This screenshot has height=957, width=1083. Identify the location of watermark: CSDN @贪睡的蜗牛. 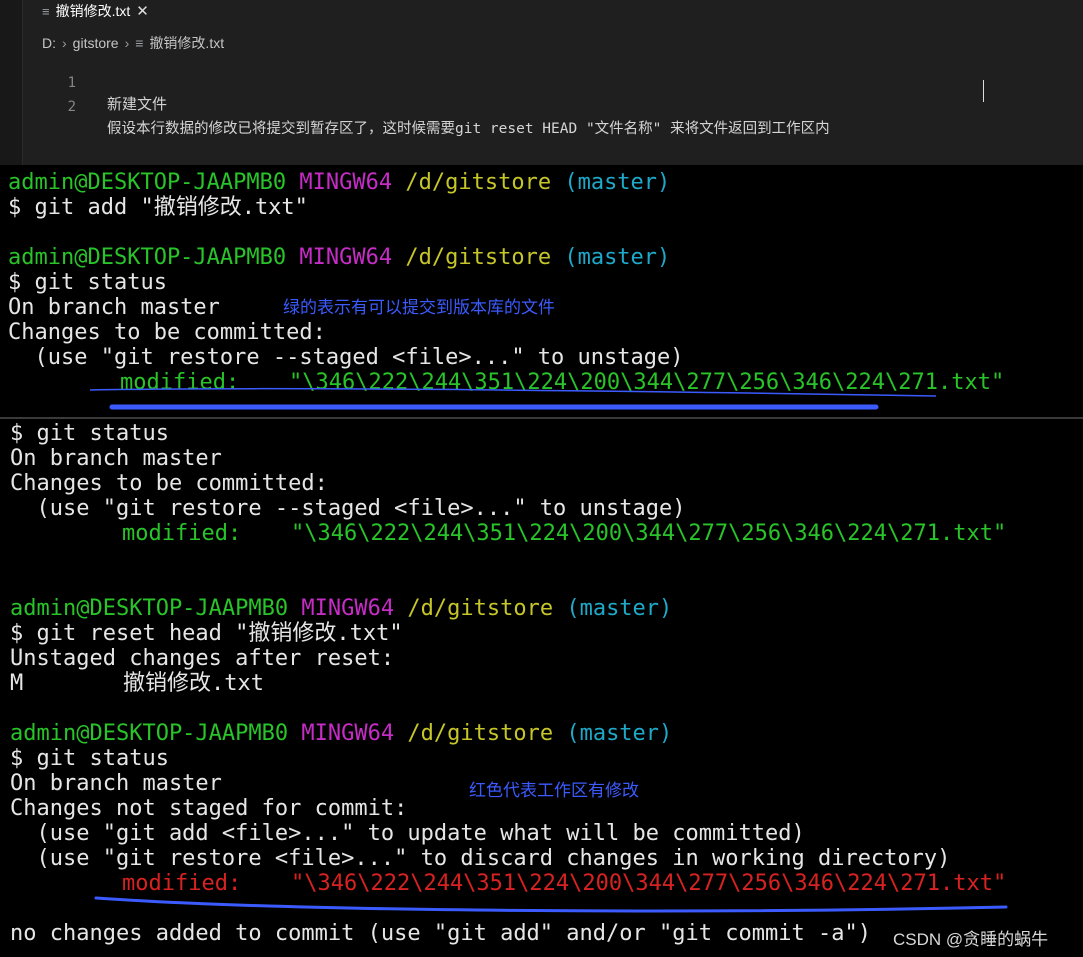
(971, 939).